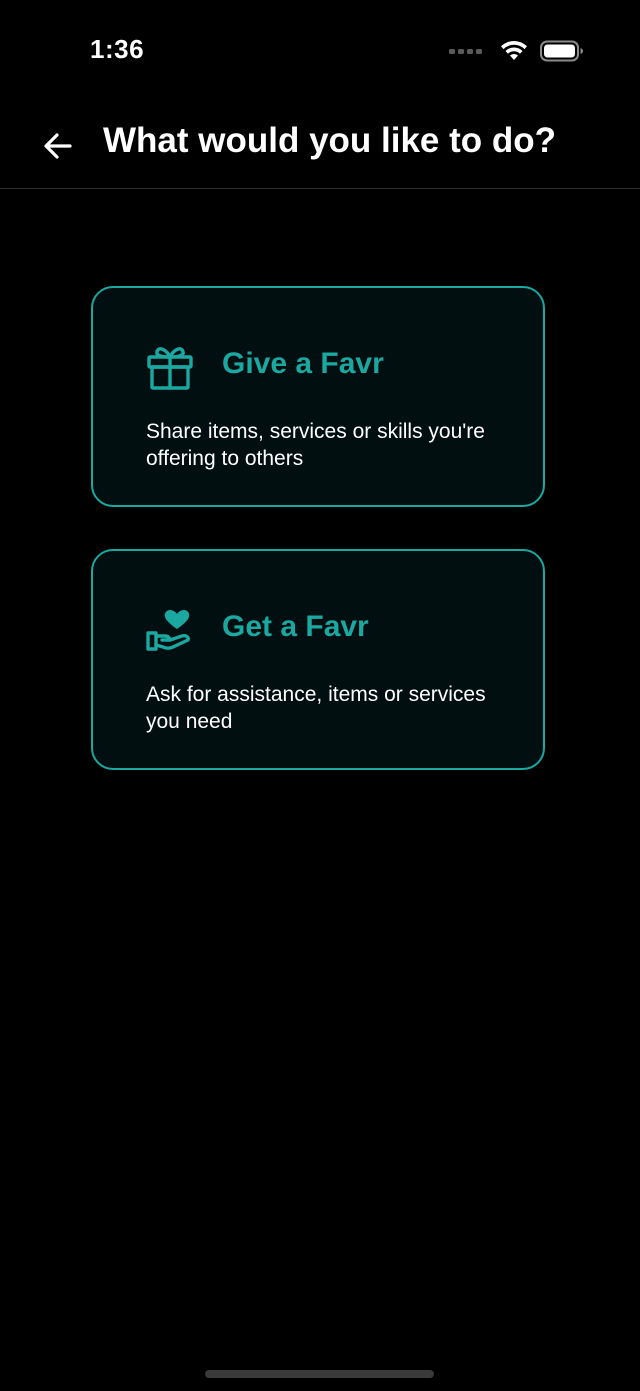 This screenshot has height=1391, width=640. I want to click on wifi-icon, so click(514, 50).